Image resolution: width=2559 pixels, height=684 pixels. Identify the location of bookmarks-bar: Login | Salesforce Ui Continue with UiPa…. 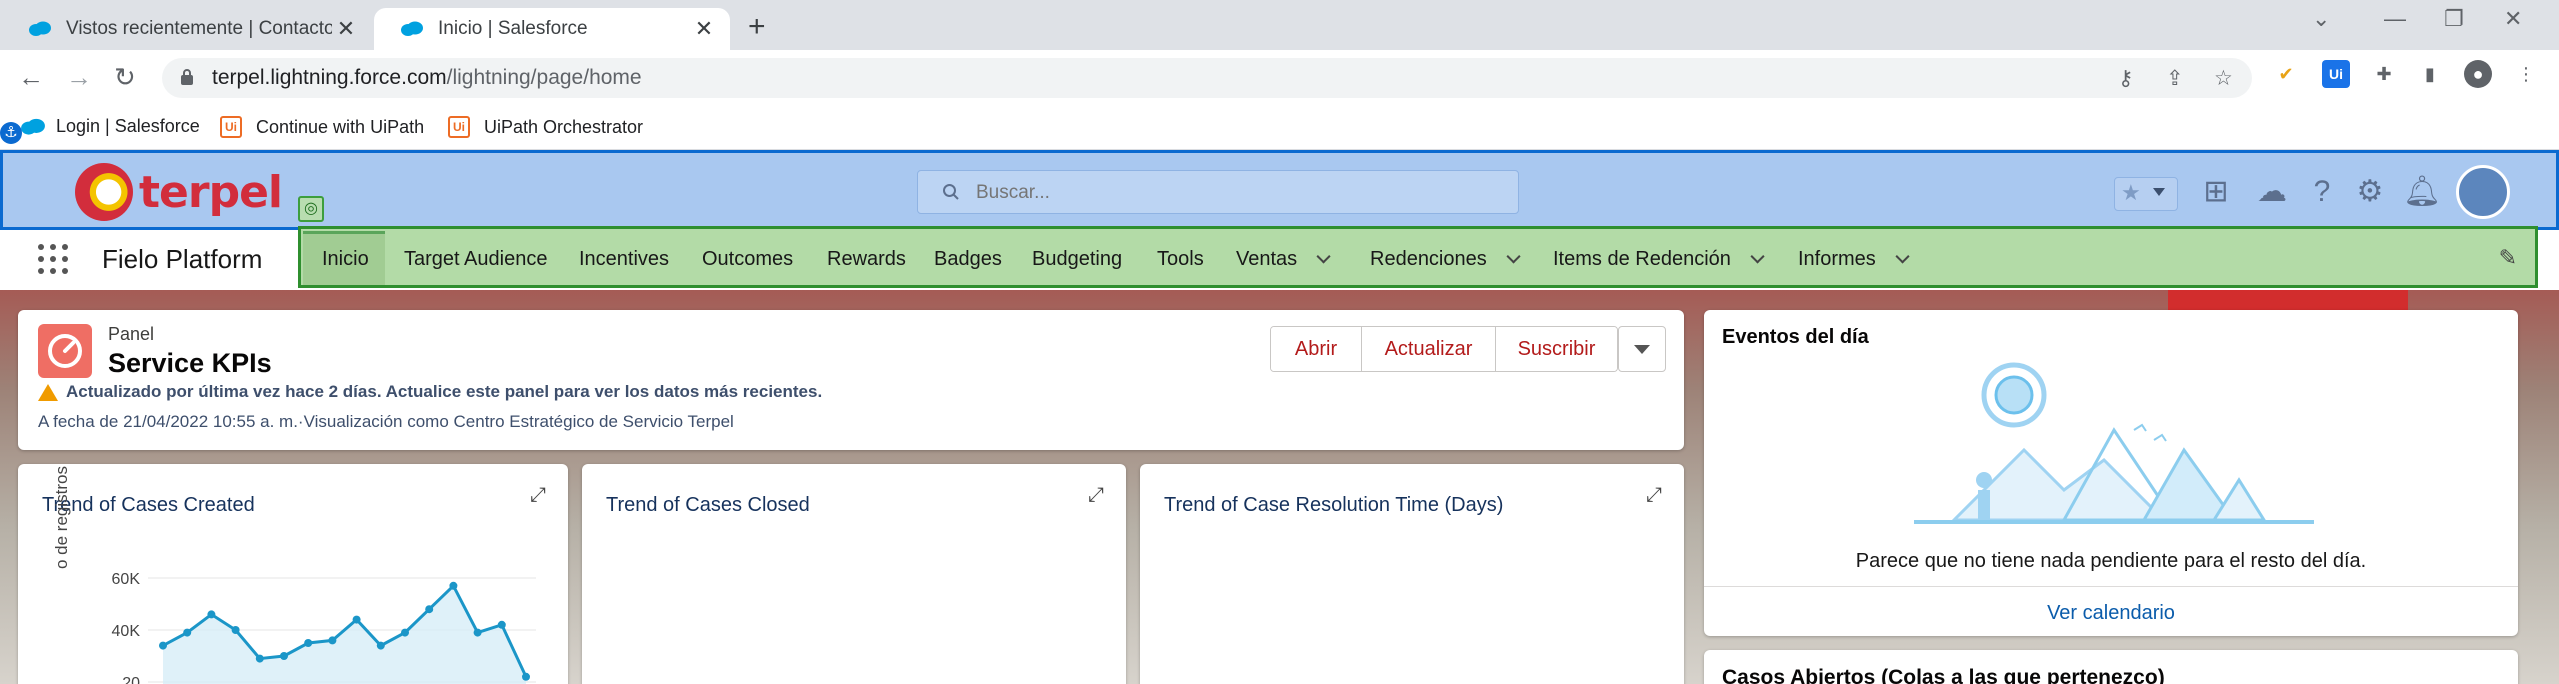
(1279, 128).